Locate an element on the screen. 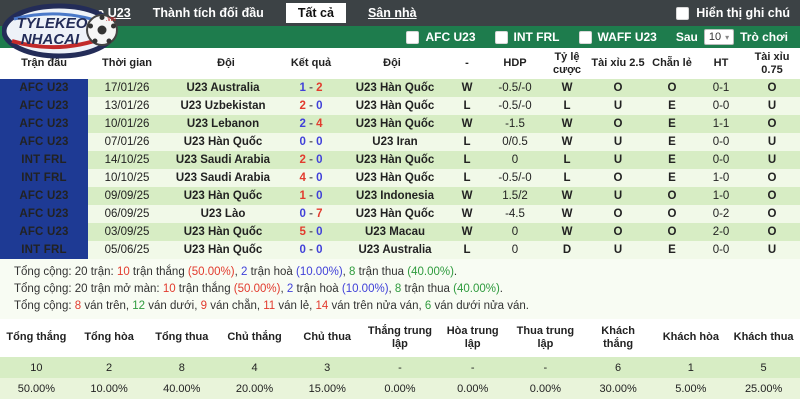  tab-all: Tất cả is located at coordinates (315, 13).